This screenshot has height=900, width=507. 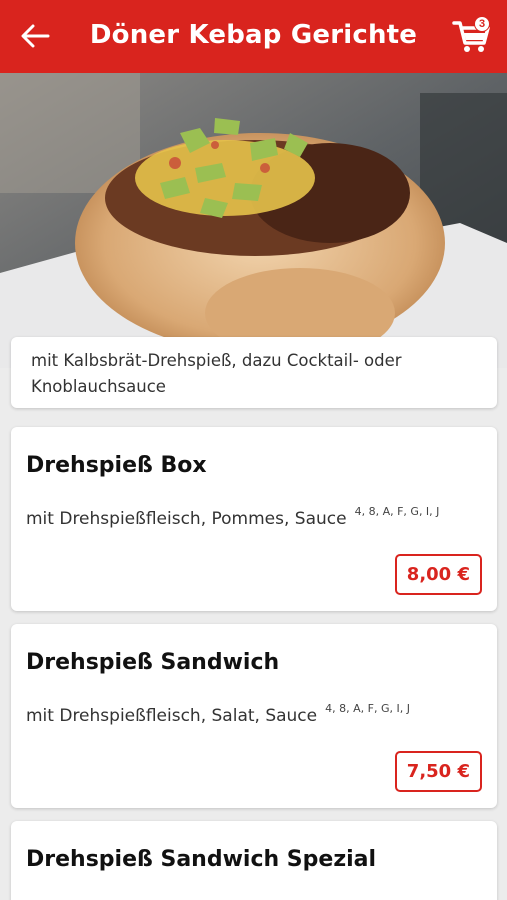 What do you see at coordinates (482, 24) in the screenshot?
I see `cart-count-badge: 3` at bounding box center [482, 24].